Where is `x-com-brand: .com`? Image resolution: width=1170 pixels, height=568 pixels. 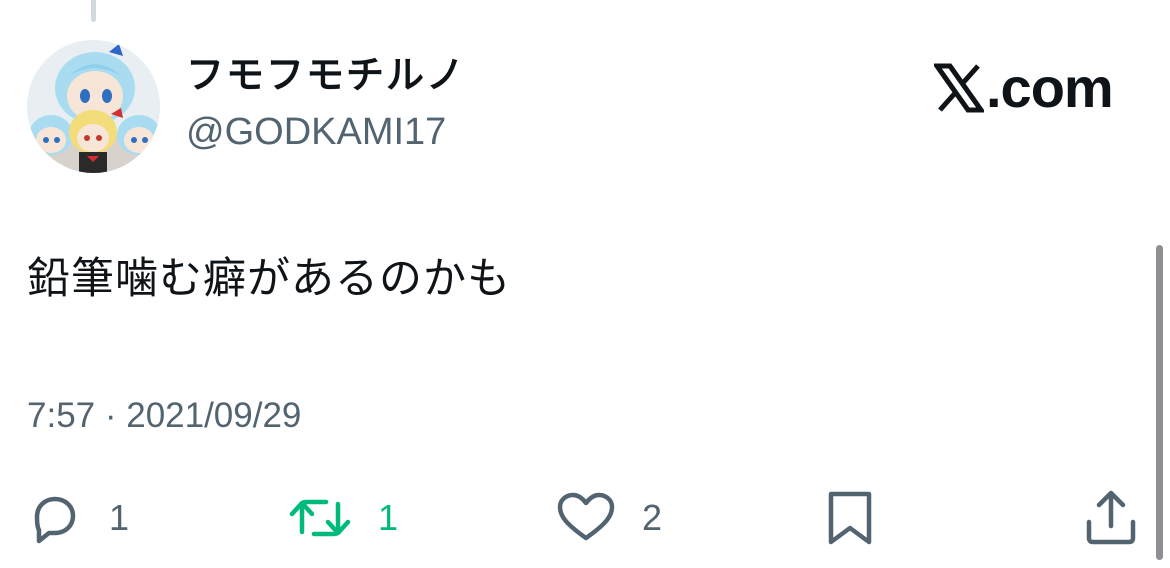
x-com-brand: .com is located at coordinates (1024, 87).